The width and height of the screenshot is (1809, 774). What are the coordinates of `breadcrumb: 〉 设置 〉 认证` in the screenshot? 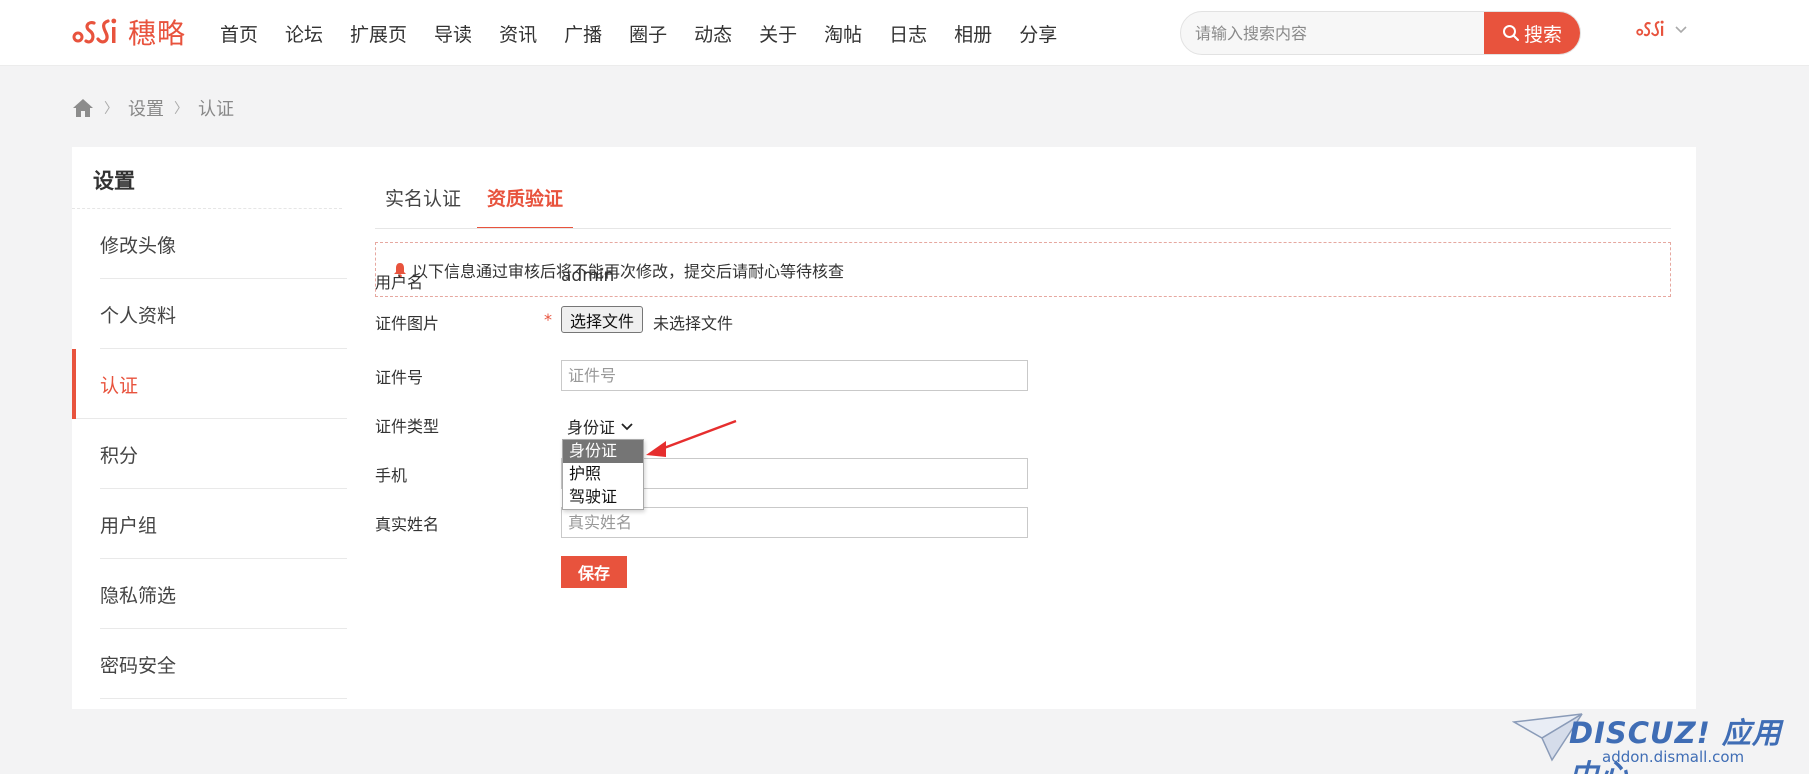 It's located at (153, 108).